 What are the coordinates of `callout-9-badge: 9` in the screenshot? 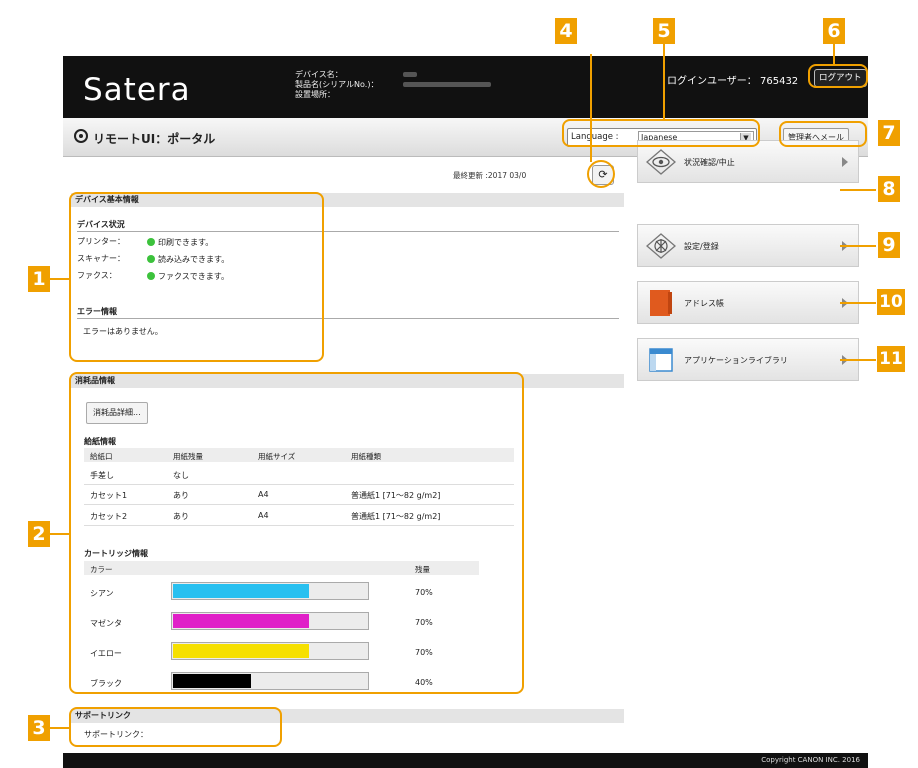 It's located at (889, 245).